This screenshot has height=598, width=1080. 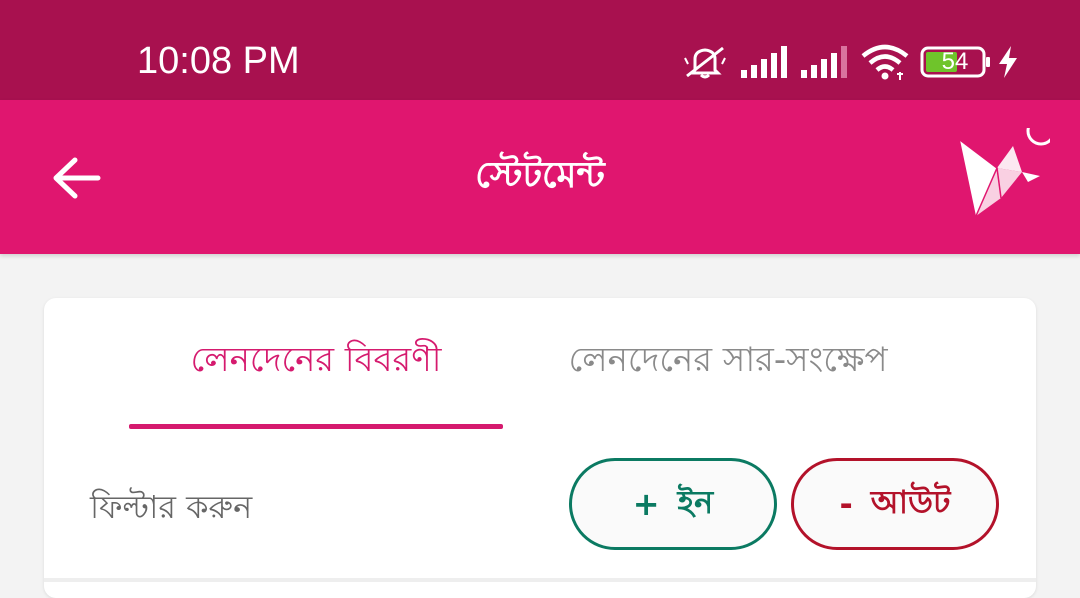 What do you see at coordinates (646, 504) in the screenshot?
I see `plus-sign: +` at bounding box center [646, 504].